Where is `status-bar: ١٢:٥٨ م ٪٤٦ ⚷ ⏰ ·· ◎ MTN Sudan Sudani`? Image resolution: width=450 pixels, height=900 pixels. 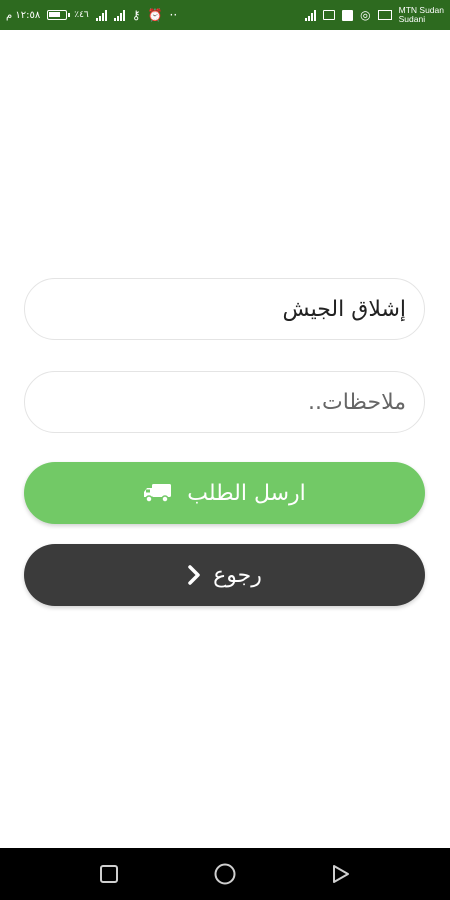
status-bar: ١٢:٥٨ م ٪٤٦ ⚷ ⏰ ·· ◎ MTN Sudan Sudani is located at coordinates (225, 15).